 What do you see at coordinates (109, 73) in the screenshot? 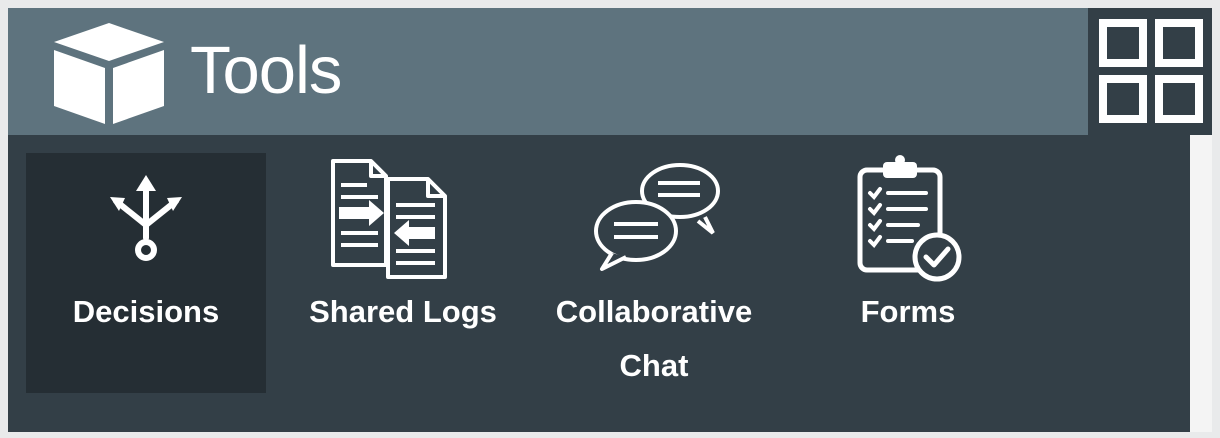
I see `cube-icon` at bounding box center [109, 73].